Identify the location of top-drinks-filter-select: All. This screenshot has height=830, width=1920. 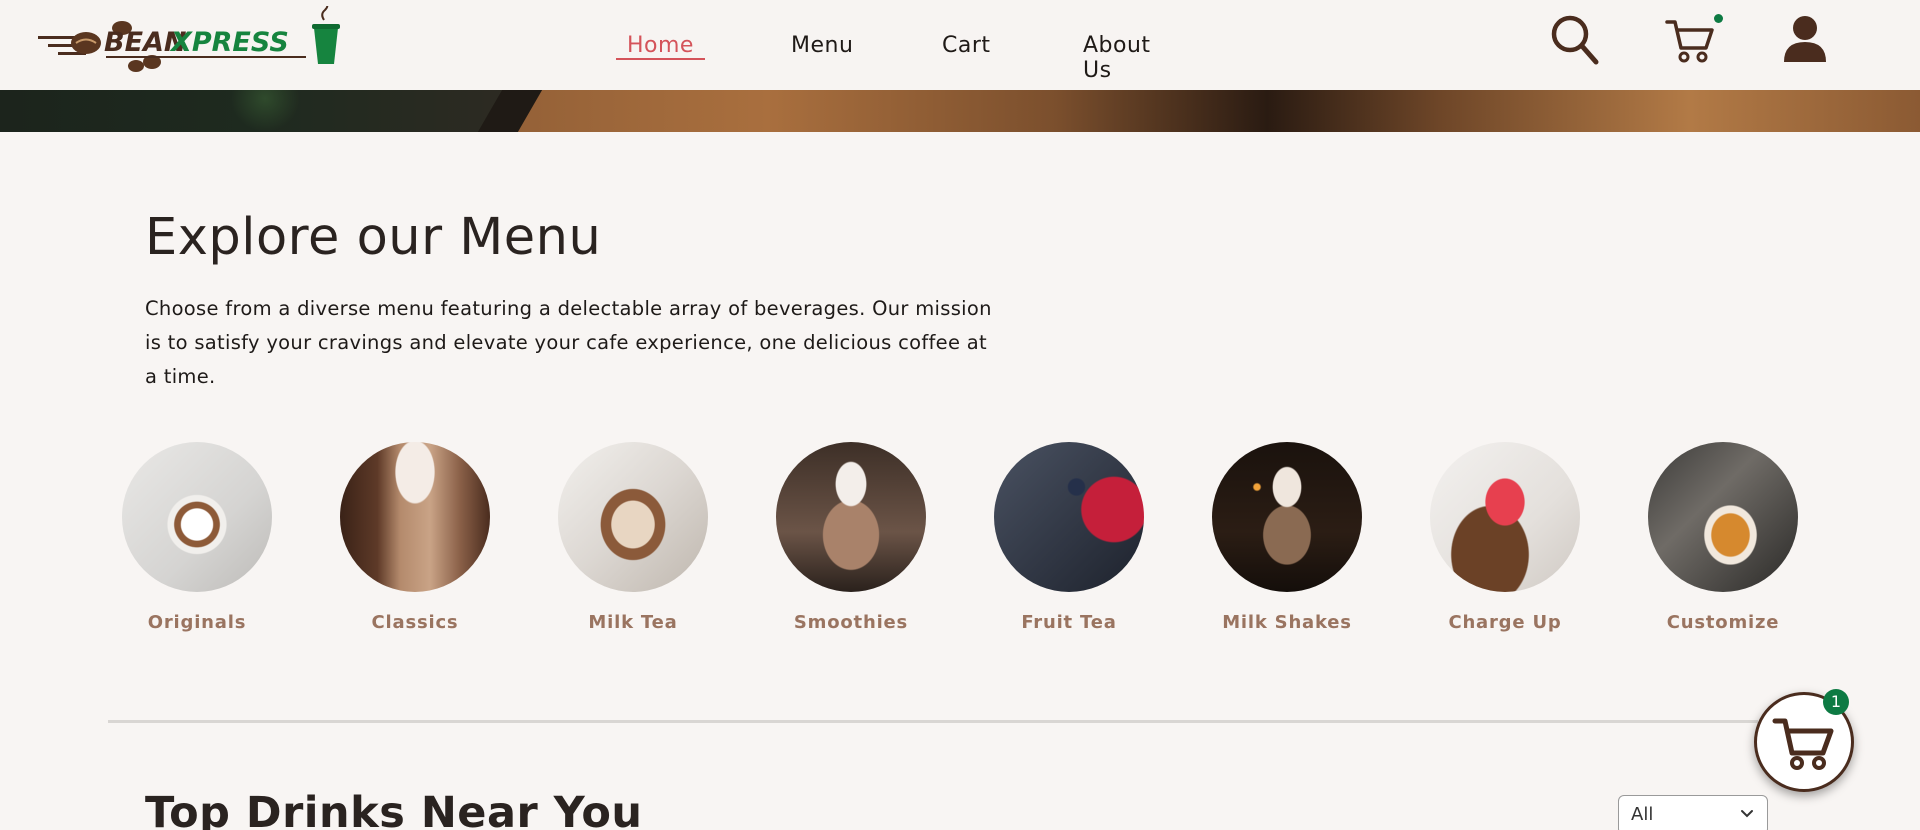
(1693, 812).